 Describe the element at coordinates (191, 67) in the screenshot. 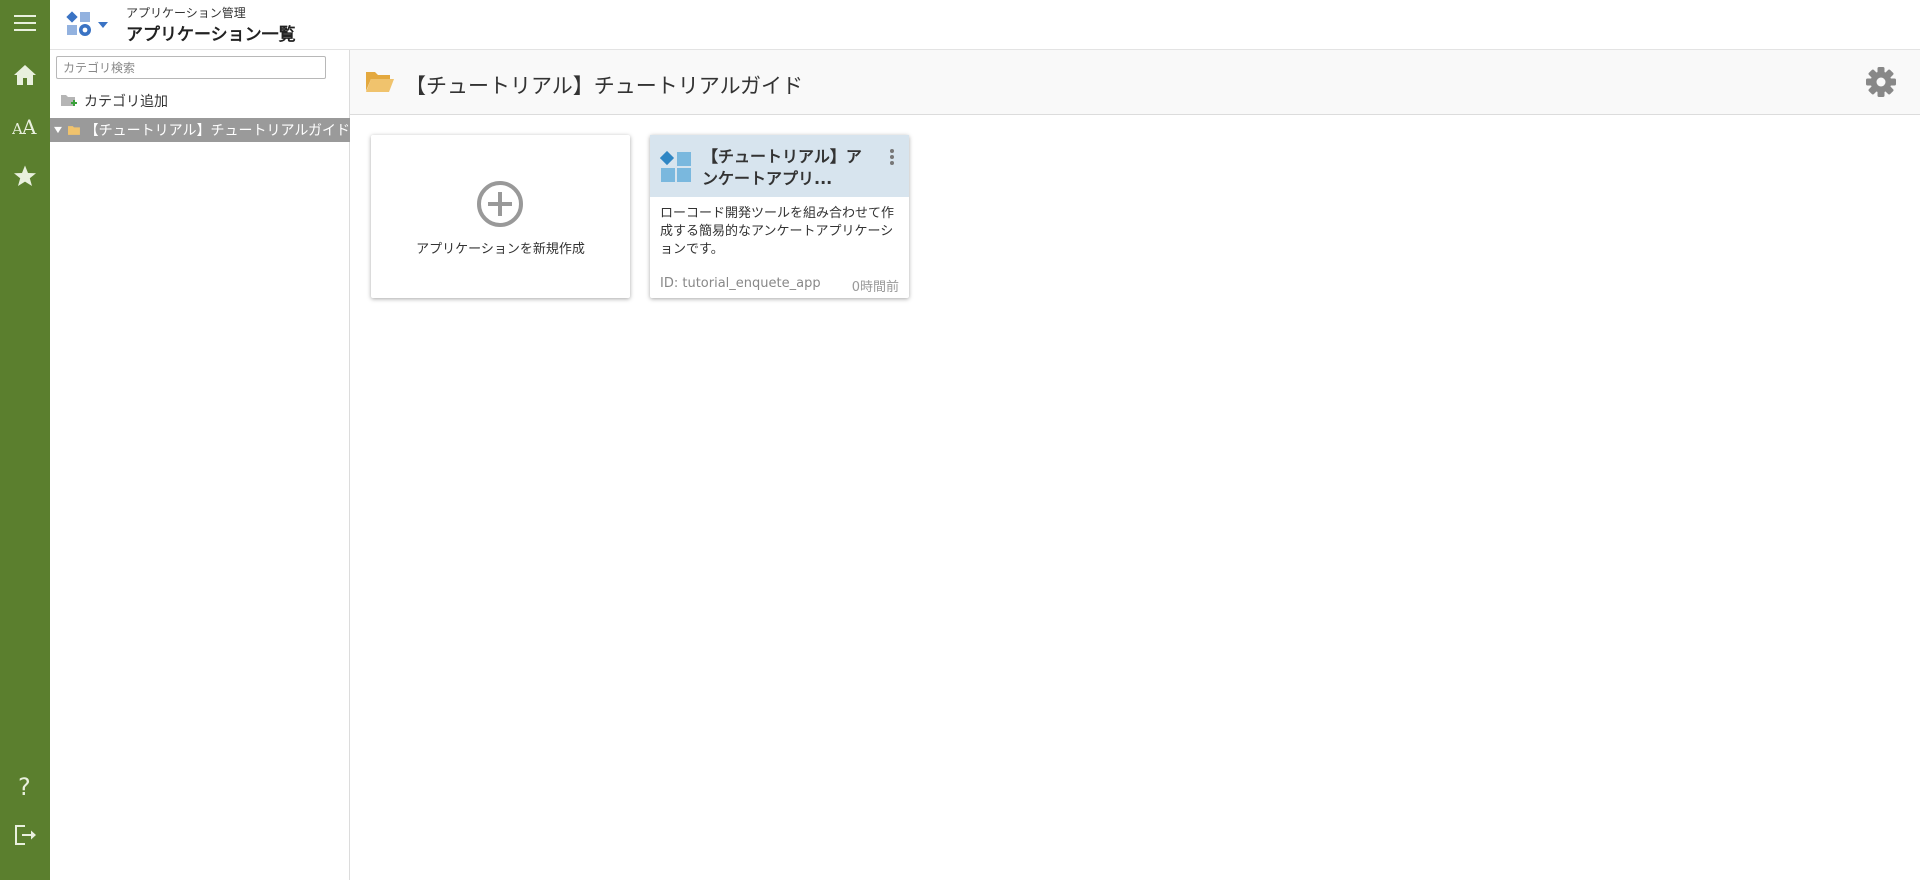

I see `category-search-input` at that location.